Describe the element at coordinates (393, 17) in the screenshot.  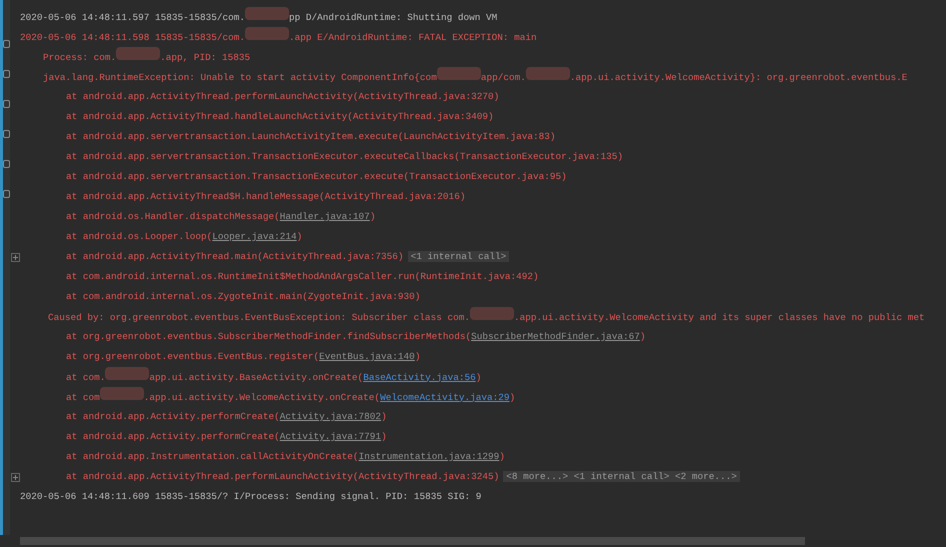
I see `log-text: pp D/AndroidRuntime: Shutting down VM` at that location.